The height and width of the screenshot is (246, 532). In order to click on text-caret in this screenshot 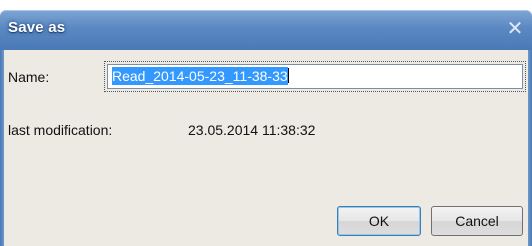, I will do `click(288, 75)`.